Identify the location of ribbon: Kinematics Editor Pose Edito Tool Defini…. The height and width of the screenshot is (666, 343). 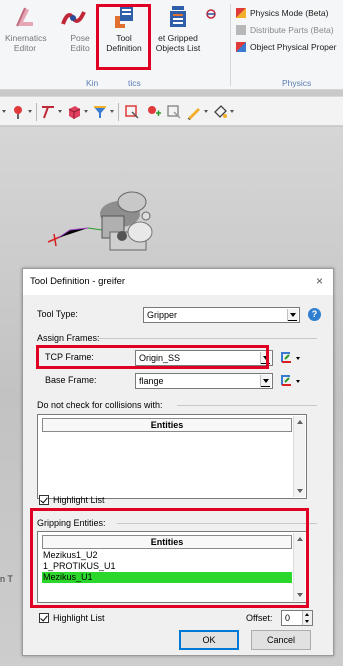
(171, 45).